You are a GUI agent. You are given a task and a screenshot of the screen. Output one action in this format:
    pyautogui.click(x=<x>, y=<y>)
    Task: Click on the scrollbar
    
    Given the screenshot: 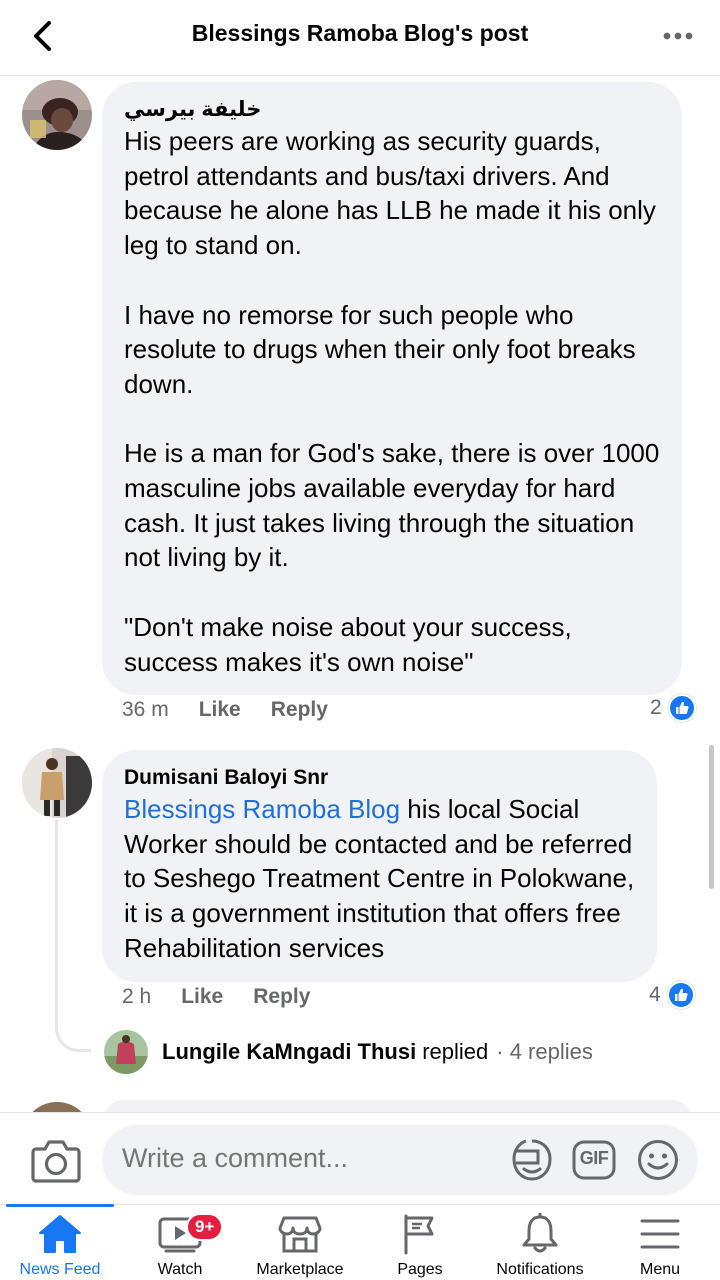 What is the action you would take?
    pyautogui.click(x=711, y=817)
    